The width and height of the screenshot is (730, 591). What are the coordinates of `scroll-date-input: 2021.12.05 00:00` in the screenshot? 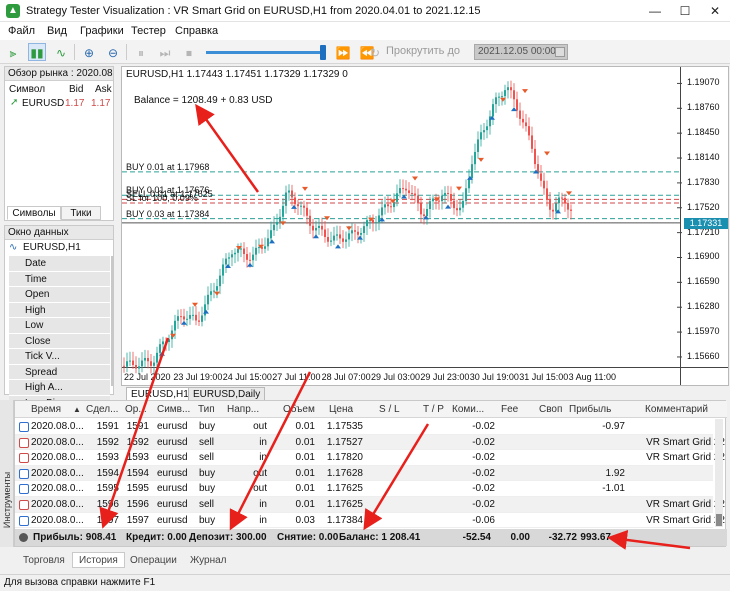 It's located at (521, 52).